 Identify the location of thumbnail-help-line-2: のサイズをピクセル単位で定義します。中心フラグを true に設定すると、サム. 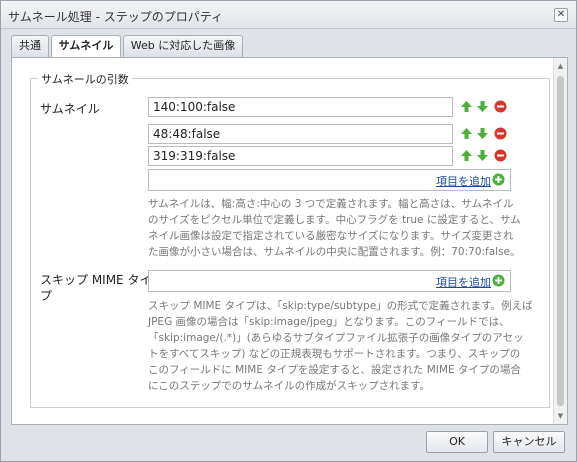
(334, 220).